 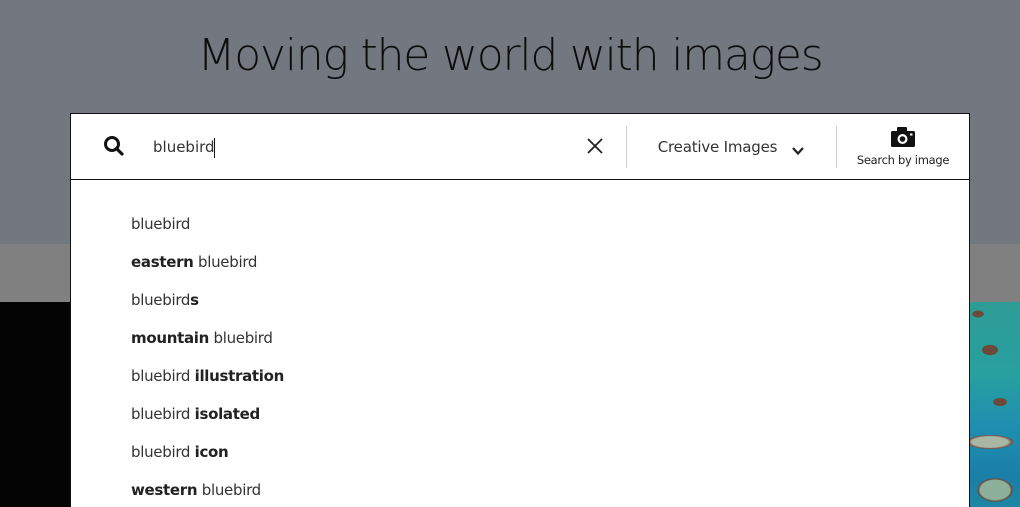 I want to click on search-input, so click(x=363, y=147).